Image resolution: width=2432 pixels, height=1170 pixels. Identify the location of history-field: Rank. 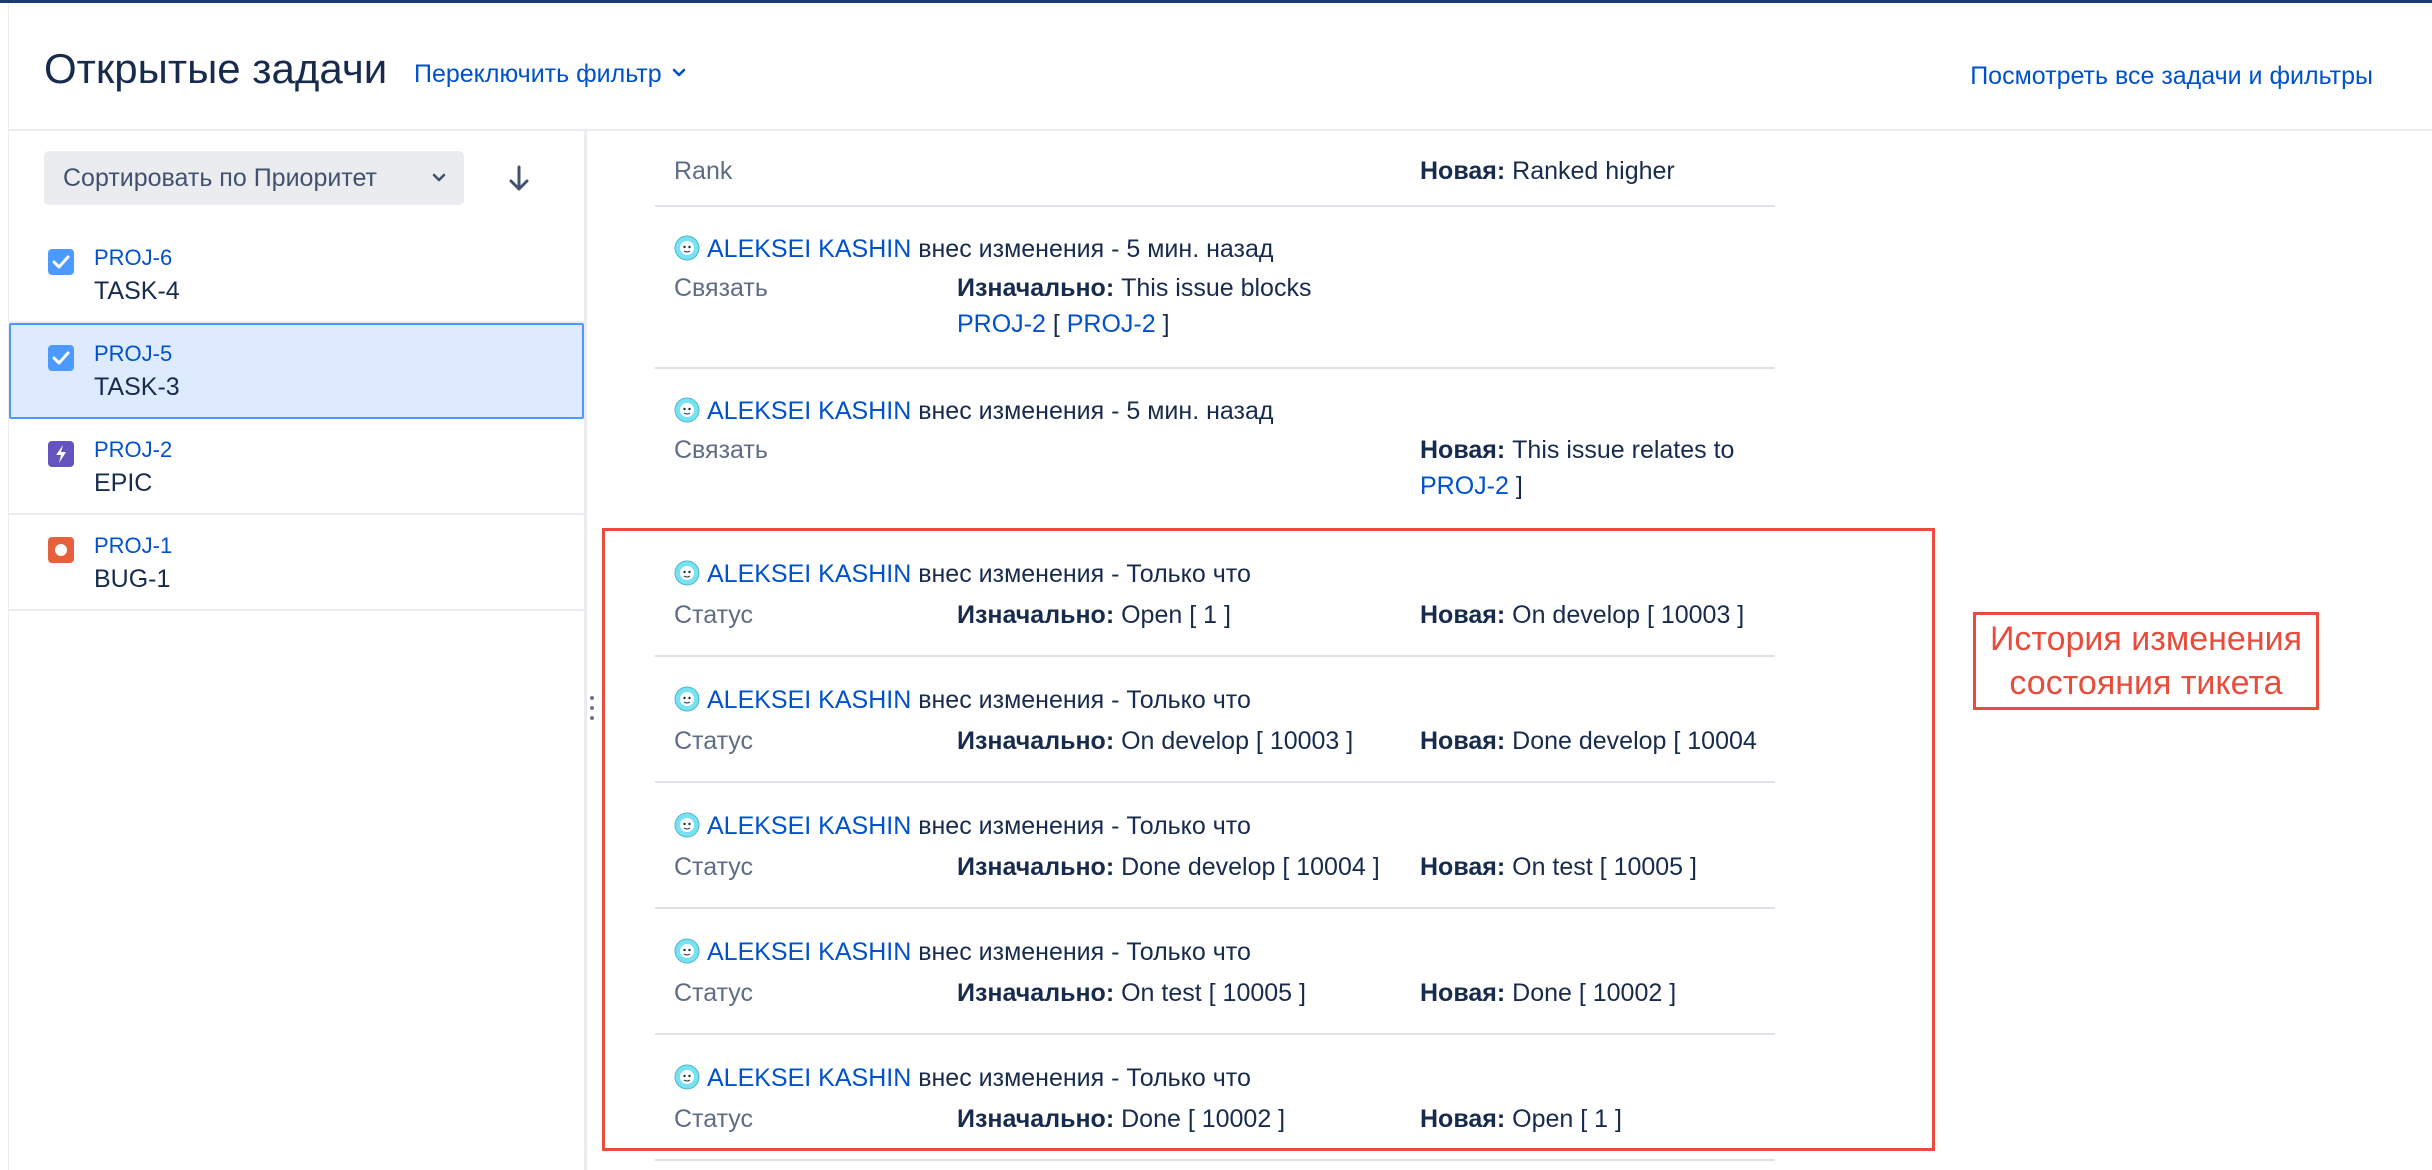
(703, 171).